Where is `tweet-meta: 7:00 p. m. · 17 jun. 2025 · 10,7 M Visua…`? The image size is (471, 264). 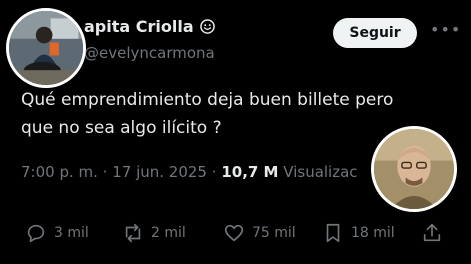 tweet-meta: 7:00 p. m. · 17 jun. 2025 · 10,7 M Visua… is located at coordinates (189, 172).